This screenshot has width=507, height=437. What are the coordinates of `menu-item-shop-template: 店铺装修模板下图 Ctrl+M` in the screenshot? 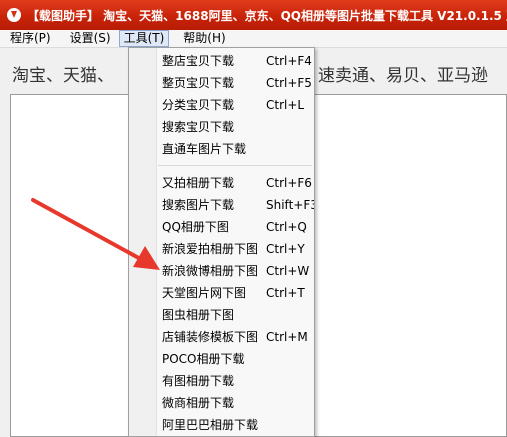 It's located at (221, 337).